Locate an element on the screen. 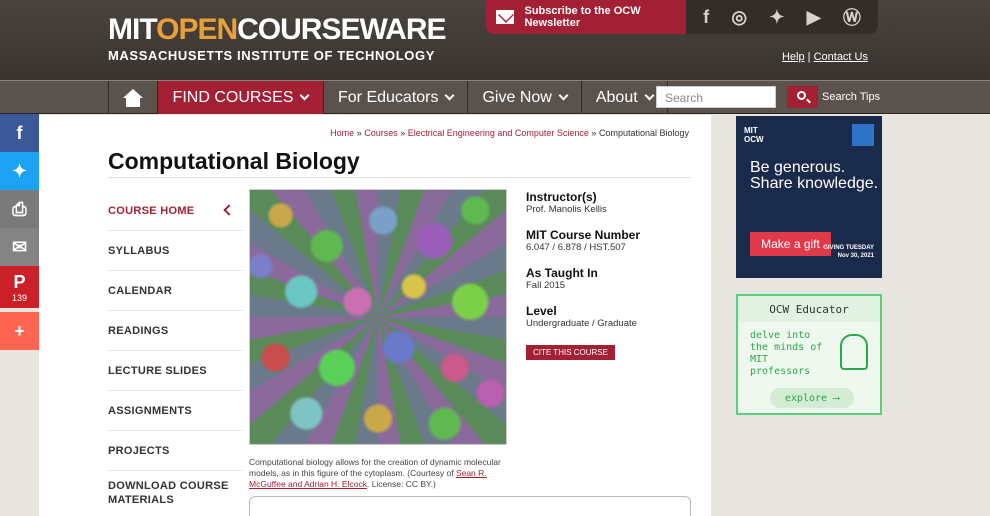 This screenshot has width=990, height=516. course-nav-assignments: ASSIGNMENTS is located at coordinates (175, 411).